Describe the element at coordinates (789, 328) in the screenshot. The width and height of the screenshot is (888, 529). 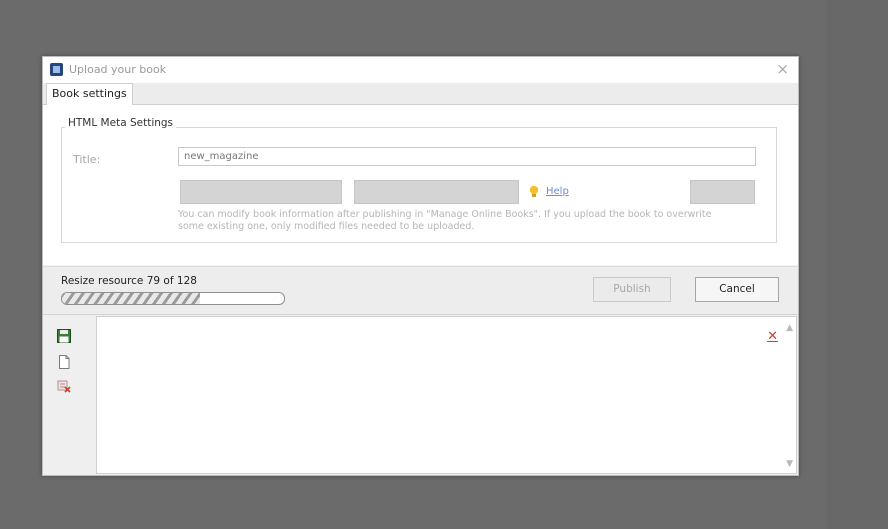
I see `scroll-up-icon: ▲` at that location.